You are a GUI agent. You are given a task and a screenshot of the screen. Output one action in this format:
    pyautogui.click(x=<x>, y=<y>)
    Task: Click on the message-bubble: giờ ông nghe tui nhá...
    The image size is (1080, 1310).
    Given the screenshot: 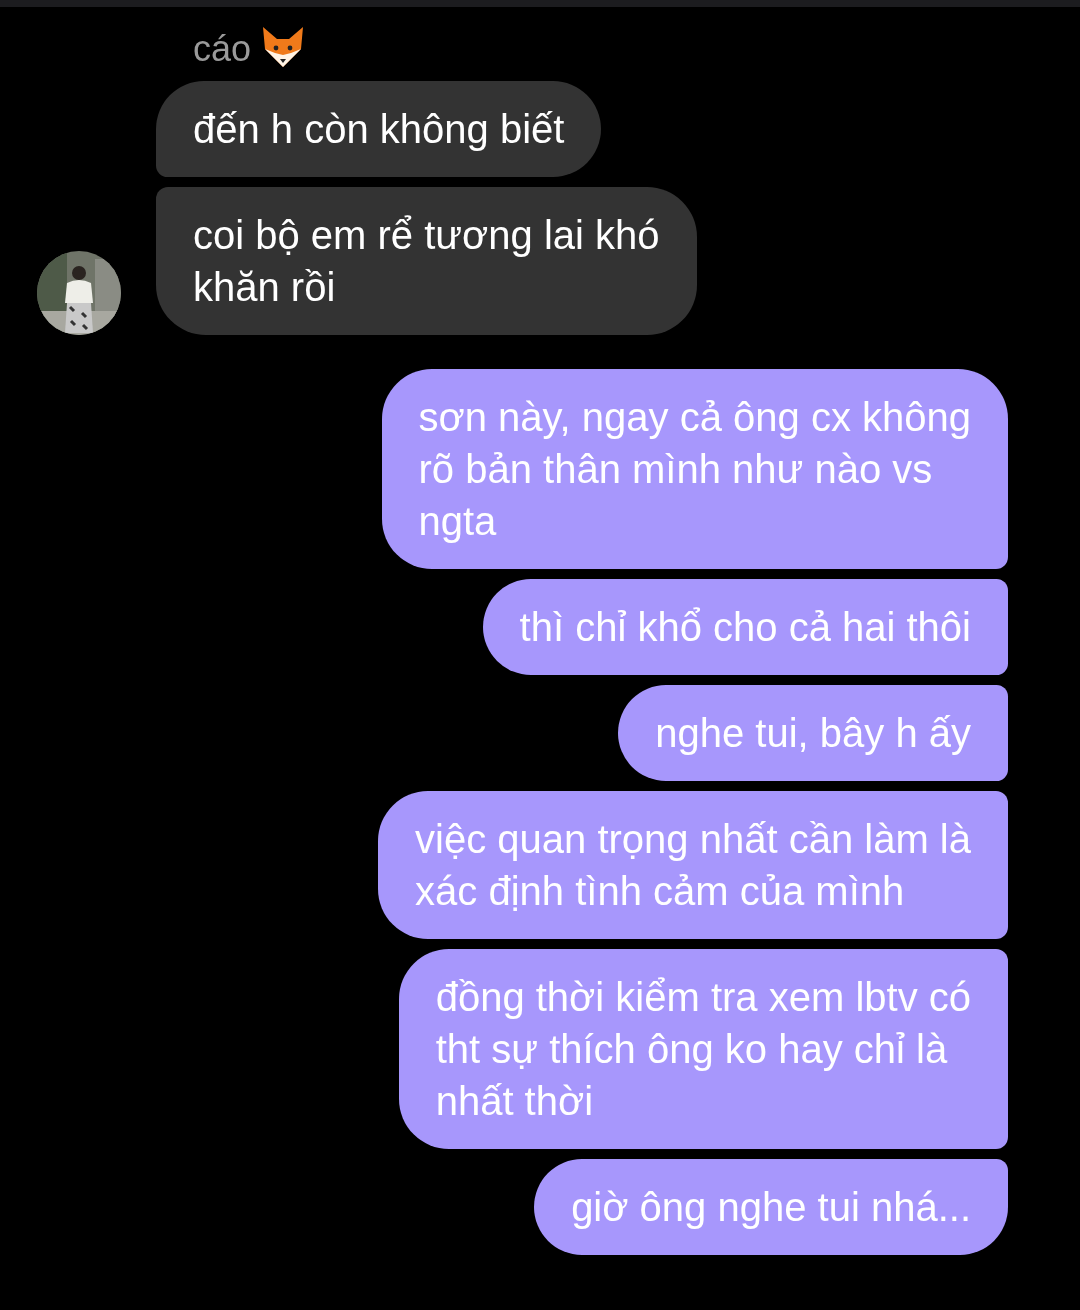 What is the action you would take?
    pyautogui.click(x=771, y=1207)
    